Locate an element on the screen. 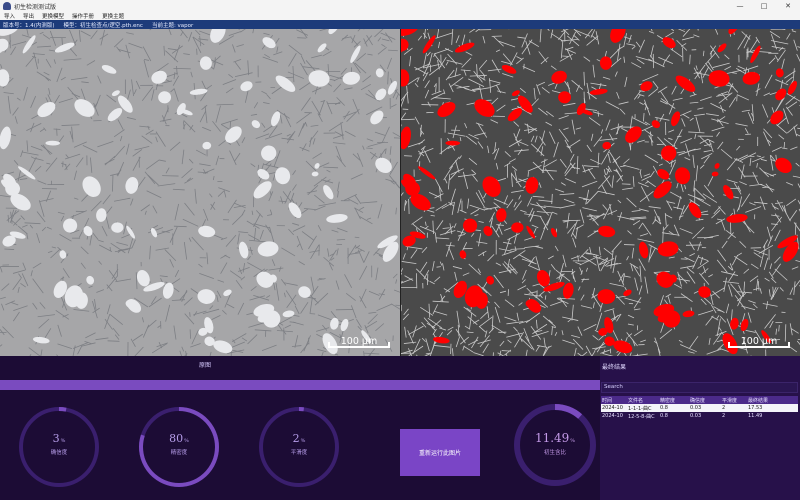 The height and width of the screenshot is (500, 800). gauge-label: 精密度 is located at coordinates (179, 453).